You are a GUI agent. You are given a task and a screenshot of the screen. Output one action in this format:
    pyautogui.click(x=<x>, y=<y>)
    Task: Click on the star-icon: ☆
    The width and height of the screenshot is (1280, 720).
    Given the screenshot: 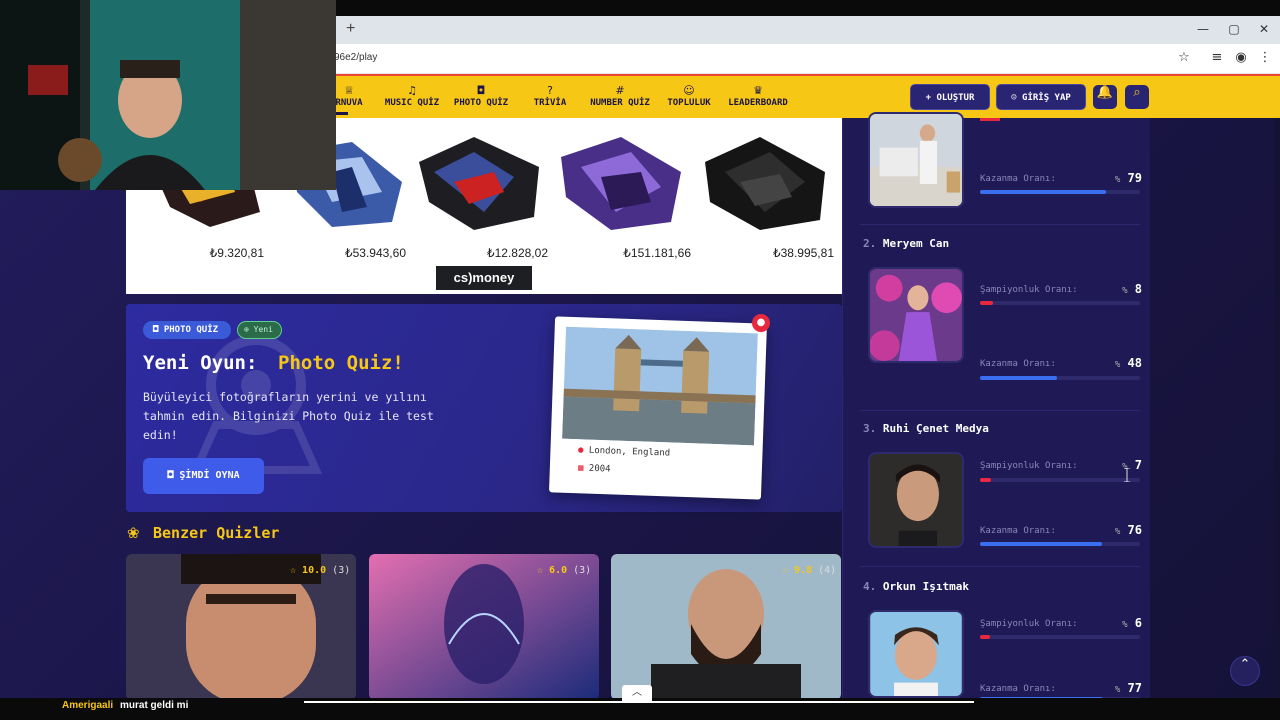 What is the action you would take?
    pyautogui.click(x=788, y=570)
    